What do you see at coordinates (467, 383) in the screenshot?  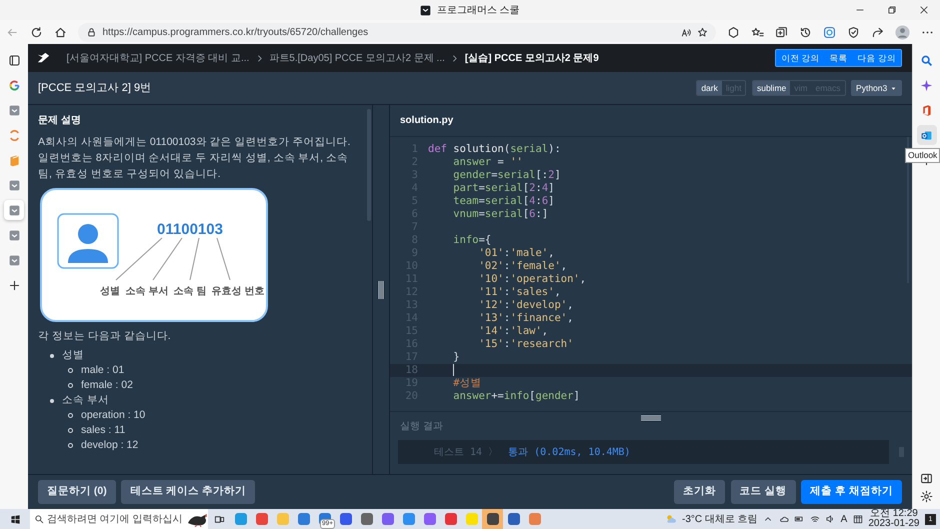 I see `code-line: #성별` at bounding box center [467, 383].